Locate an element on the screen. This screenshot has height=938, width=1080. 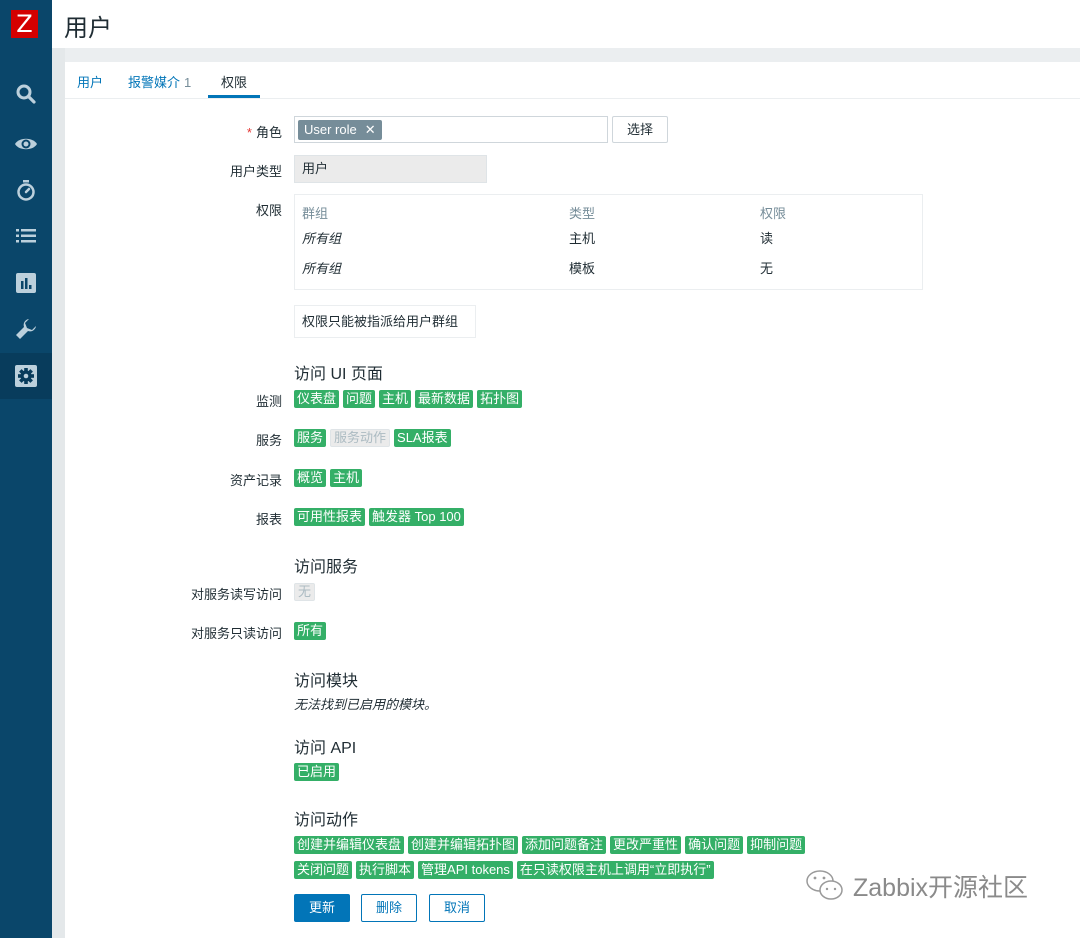
reports-tags: 可用性报表 触发器 Top 100 is located at coordinates (379, 517).